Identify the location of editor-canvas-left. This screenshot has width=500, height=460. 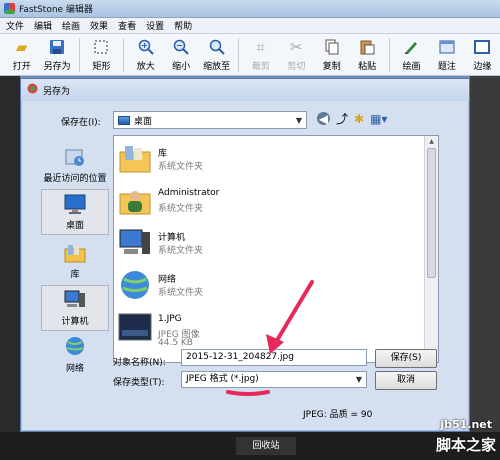
(10, 256).